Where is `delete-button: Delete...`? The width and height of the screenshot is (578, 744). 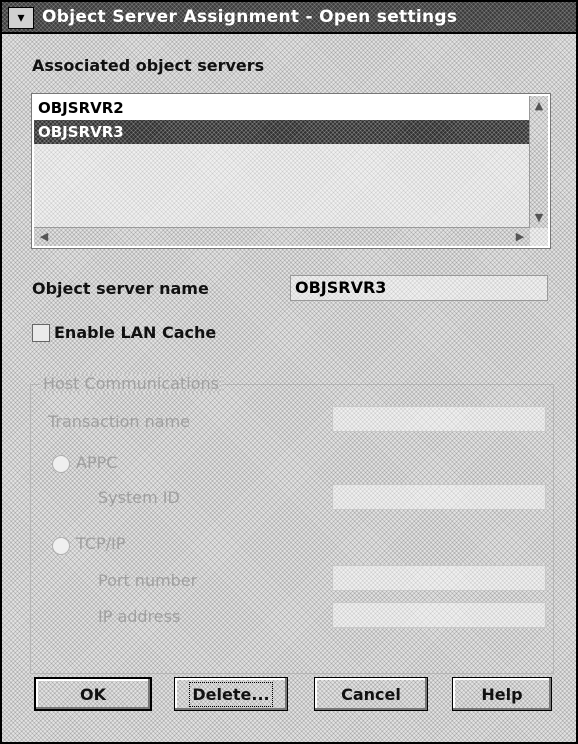
delete-button: Delete... is located at coordinates (231, 694).